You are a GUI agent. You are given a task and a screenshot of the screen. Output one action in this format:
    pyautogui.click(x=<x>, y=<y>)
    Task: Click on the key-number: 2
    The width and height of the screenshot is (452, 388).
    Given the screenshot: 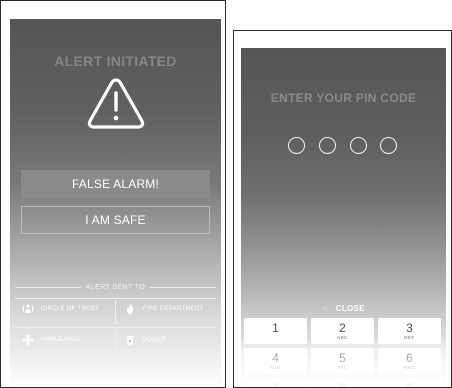 What is the action you would take?
    pyautogui.click(x=342, y=328)
    